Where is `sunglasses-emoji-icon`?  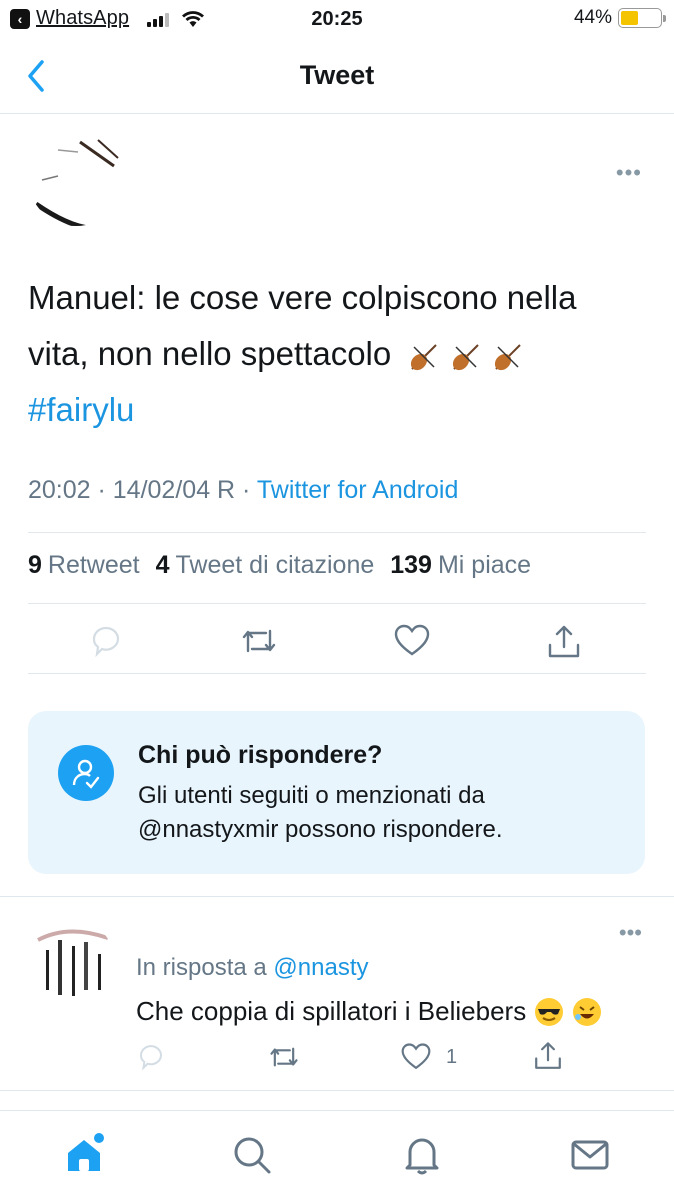
sunglasses-emoji-icon is located at coordinates (549, 1011).